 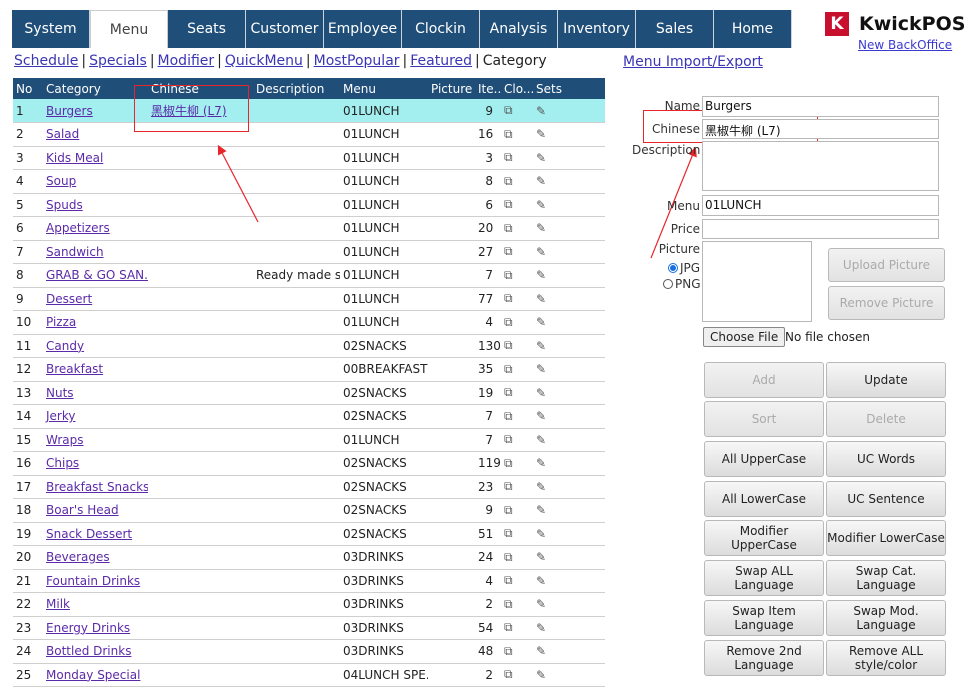 What do you see at coordinates (95, 369) in the screenshot?
I see `category-cell: Breakfast` at bounding box center [95, 369].